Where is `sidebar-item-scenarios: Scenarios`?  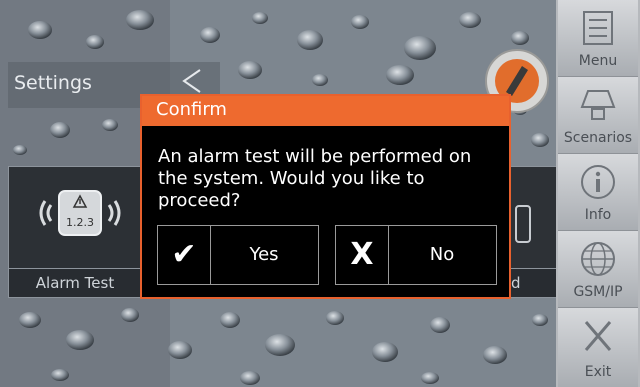
sidebar-item-scenarios: Scenarios is located at coordinates (598, 115).